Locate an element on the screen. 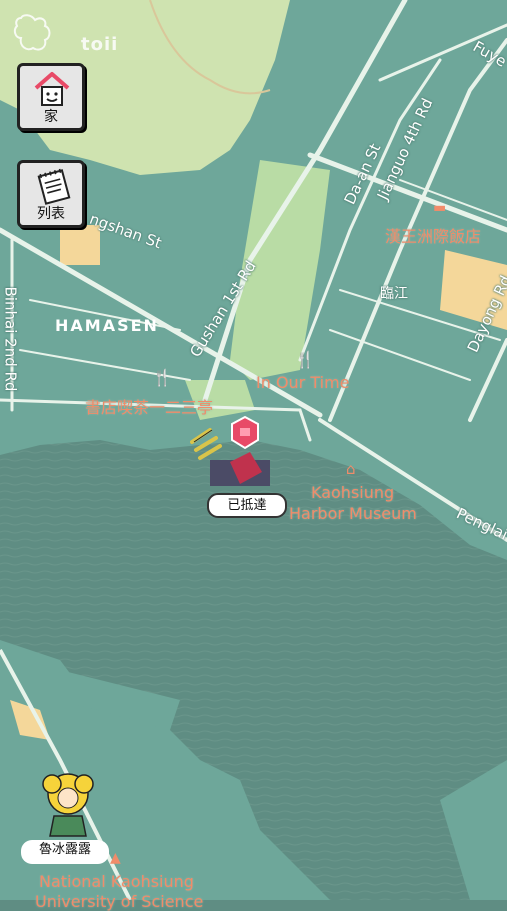 The image size is (507, 911). school-icon: ▲ is located at coordinates (115, 858).